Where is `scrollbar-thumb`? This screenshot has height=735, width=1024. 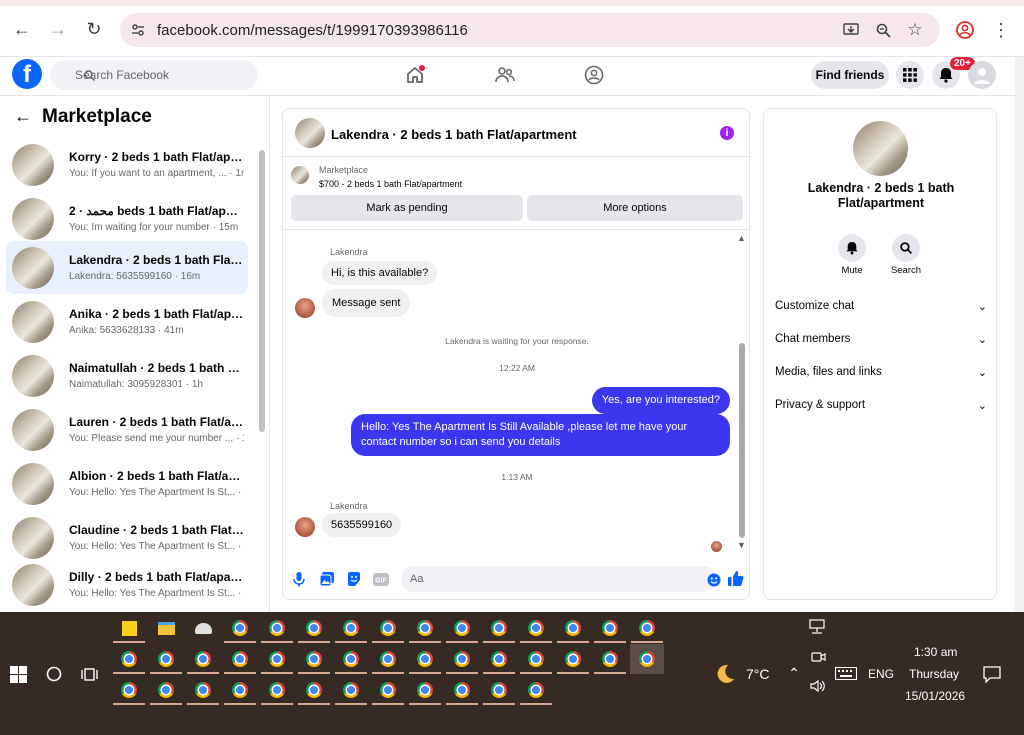
scrollbar-thumb is located at coordinates (742, 440).